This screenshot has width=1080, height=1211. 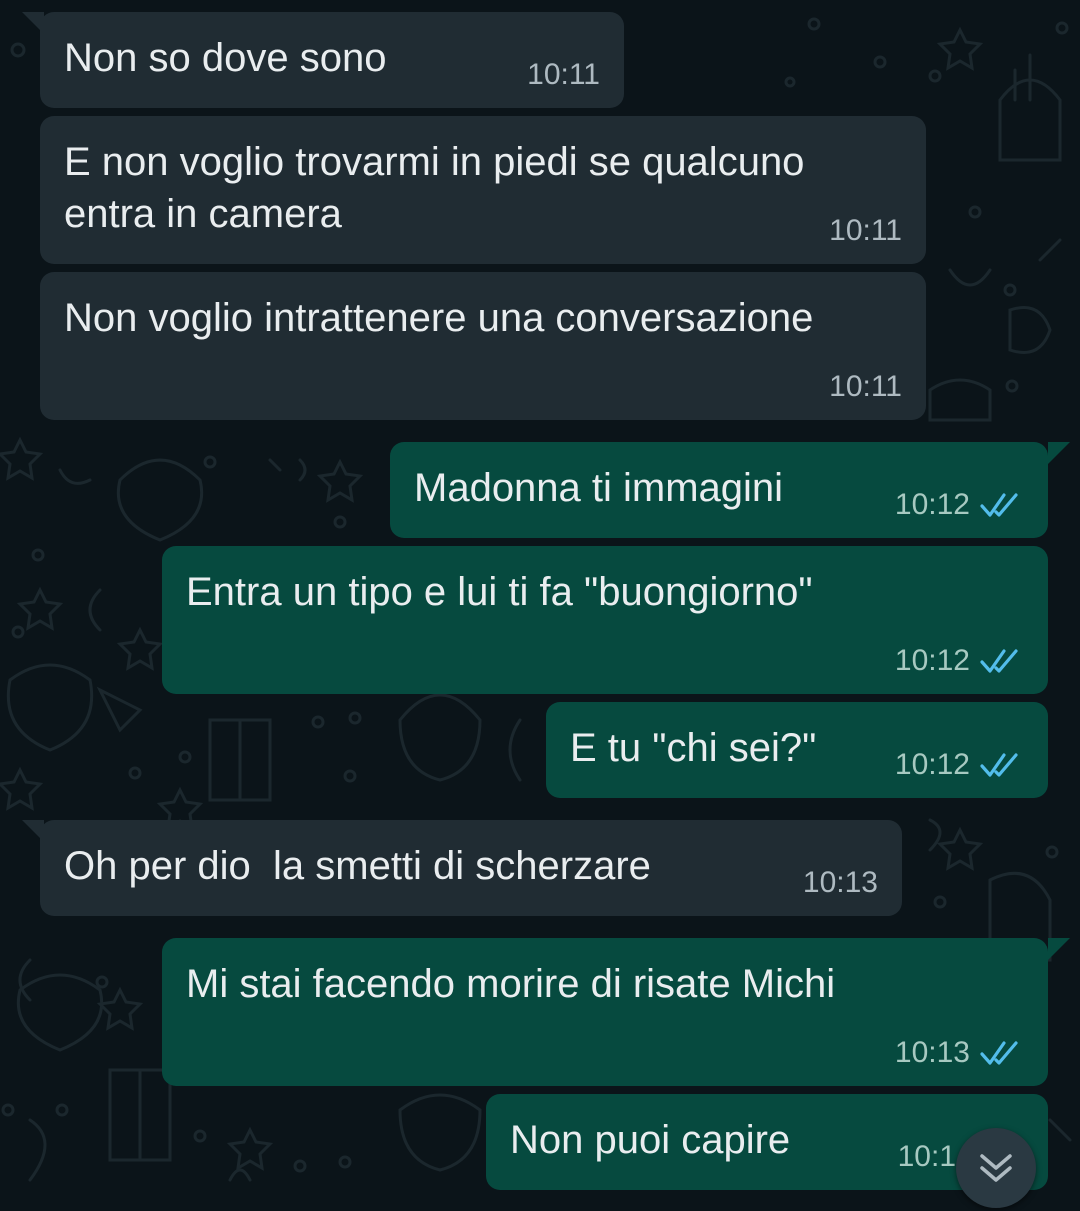 I want to click on message-bubble-incoming: Oh per dio la smetti di scherzare 10:13, so click(x=462, y=868).